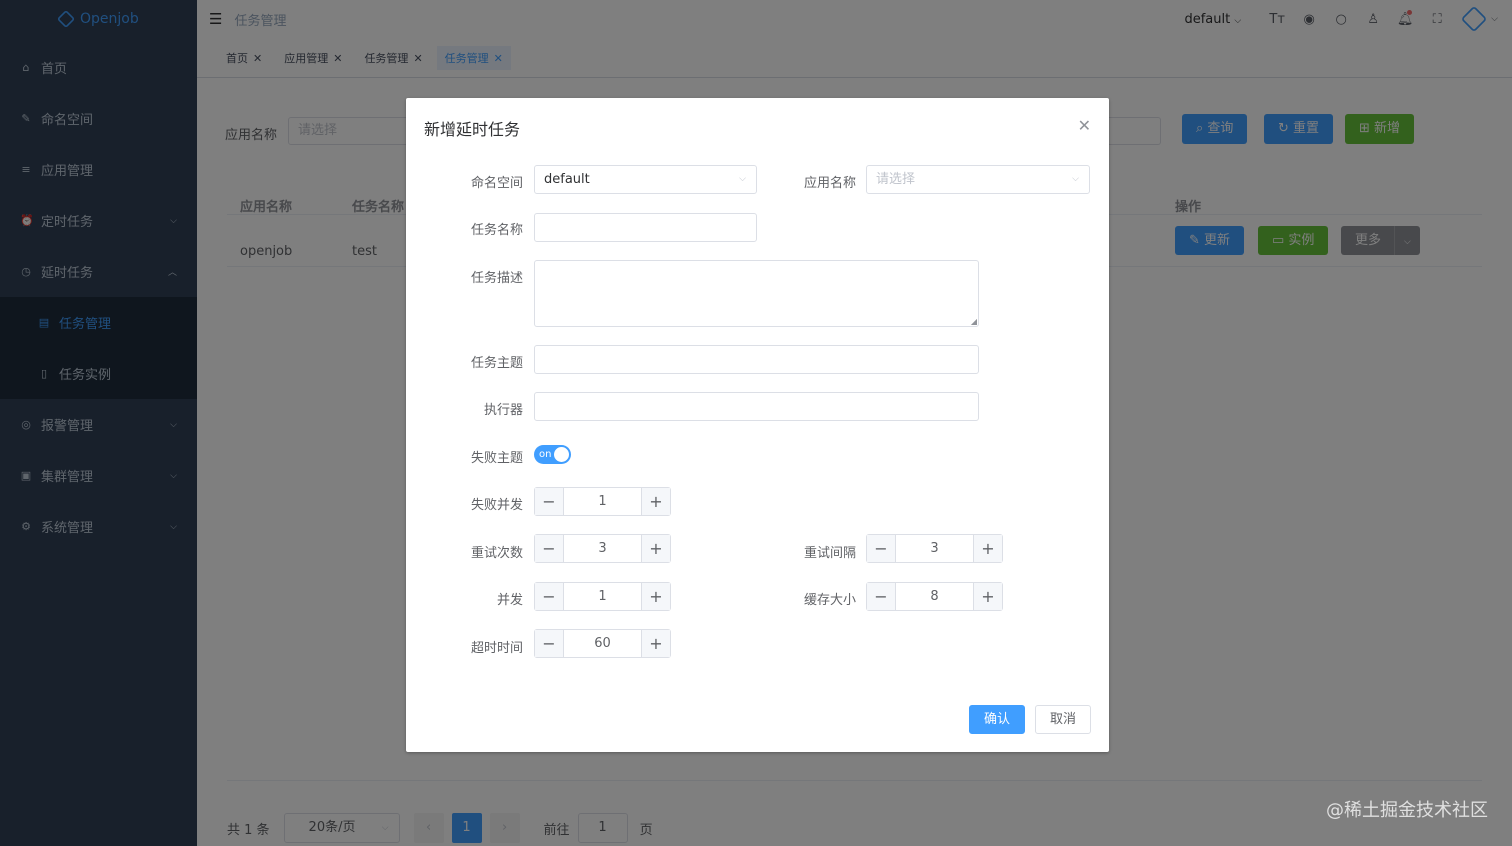 This screenshot has width=1512, height=846. What do you see at coordinates (829, 600) in the screenshot?
I see `cache-size-label: 缓存大小` at bounding box center [829, 600].